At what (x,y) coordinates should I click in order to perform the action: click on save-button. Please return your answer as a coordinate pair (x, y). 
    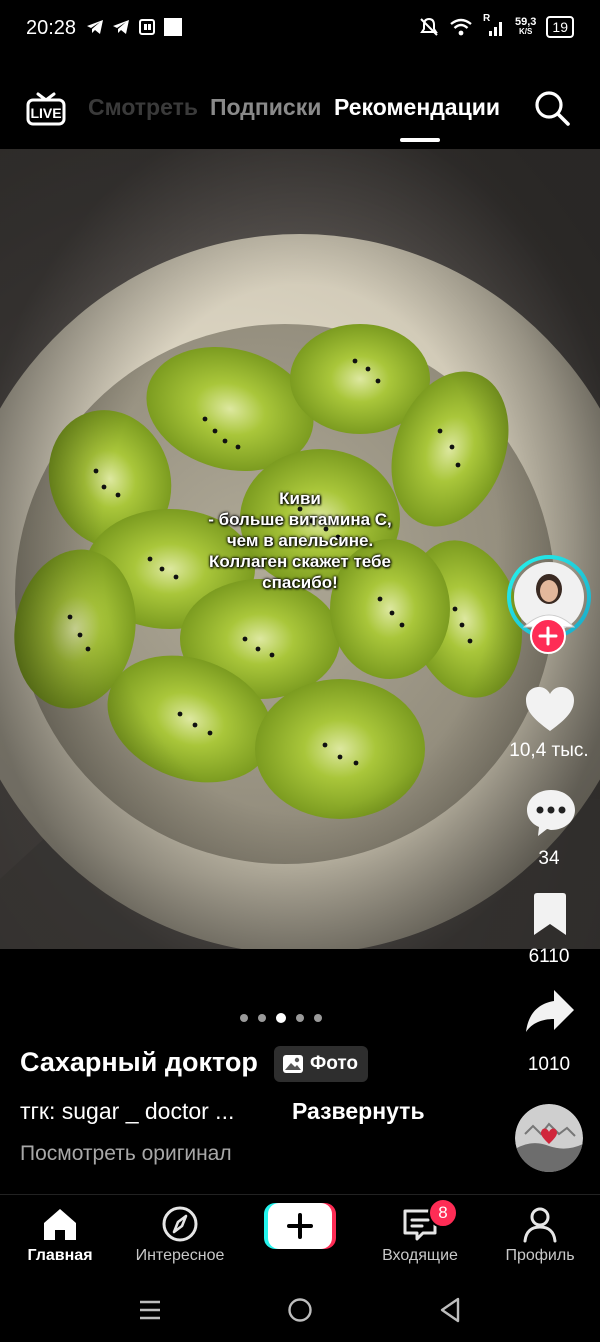
    Looking at the image, I should click on (550, 915).